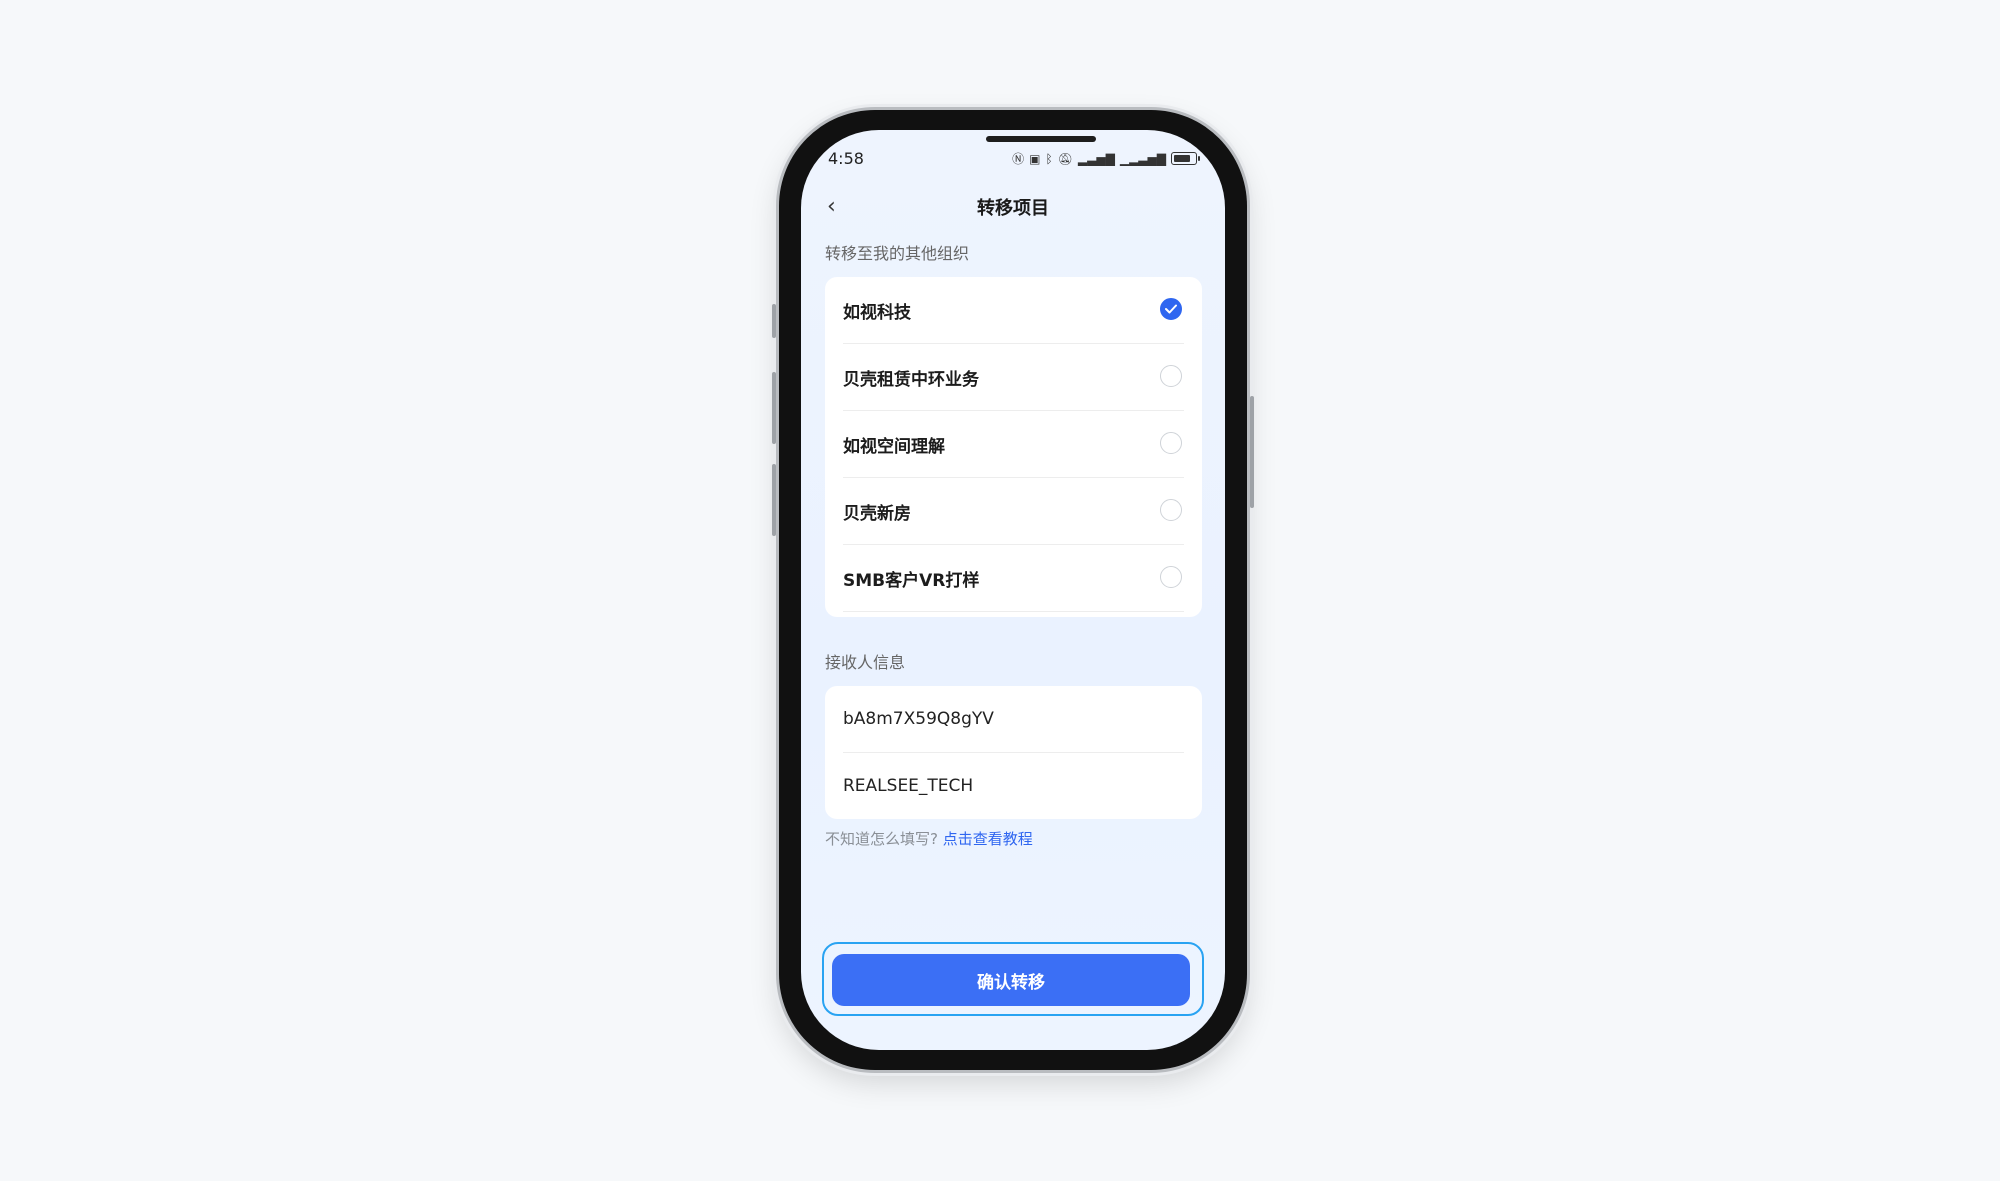 The image size is (2000, 1181). Describe the element at coordinates (1013, 578) in the screenshot. I see `org-item: SMB客户VR打样` at that location.